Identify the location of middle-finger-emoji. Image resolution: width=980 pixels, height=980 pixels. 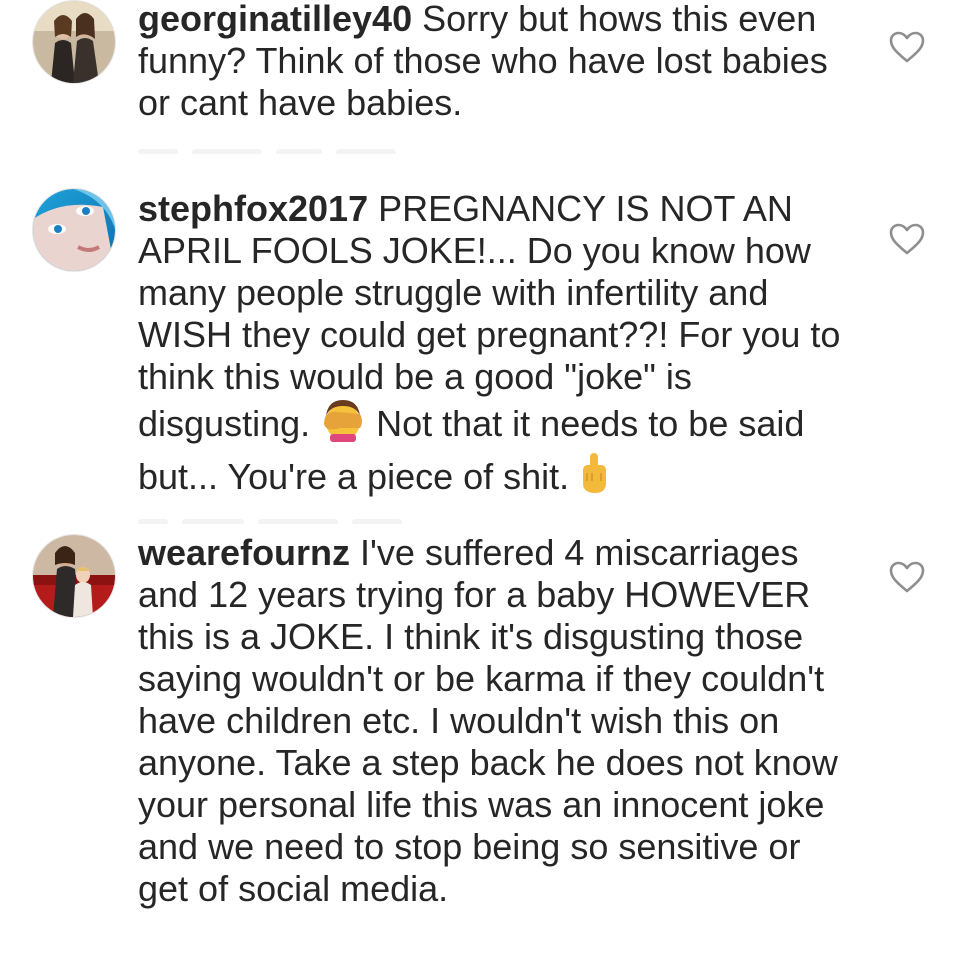
(594, 477).